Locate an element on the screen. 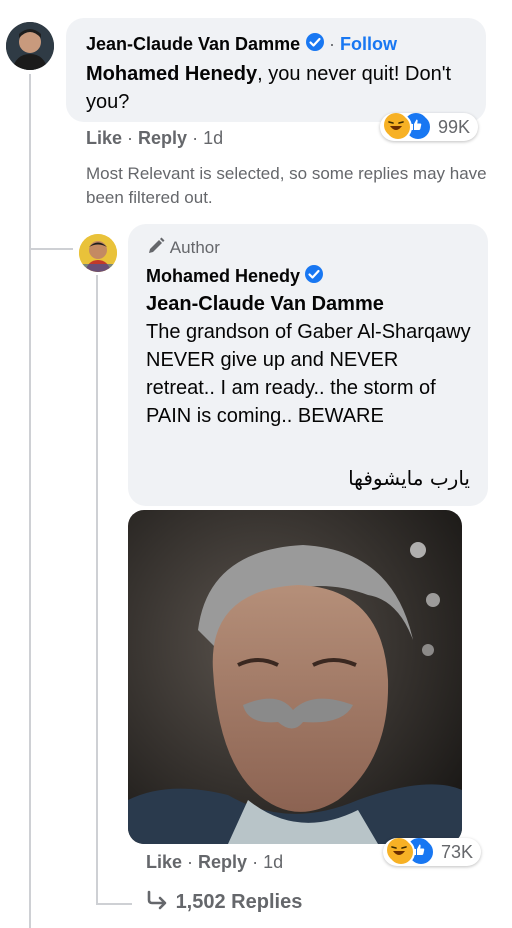 The image size is (512, 928). thread-line-replies-branch is located at coordinates (114, 904).